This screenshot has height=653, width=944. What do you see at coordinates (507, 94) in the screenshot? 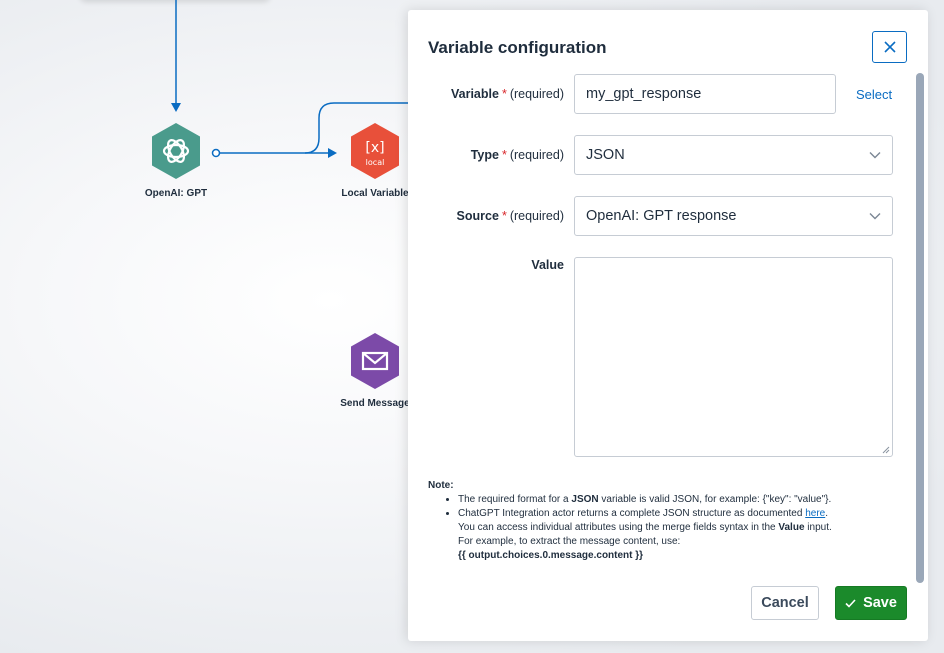
I see `variable-label: Variable * (required)` at bounding box center [507, 94].